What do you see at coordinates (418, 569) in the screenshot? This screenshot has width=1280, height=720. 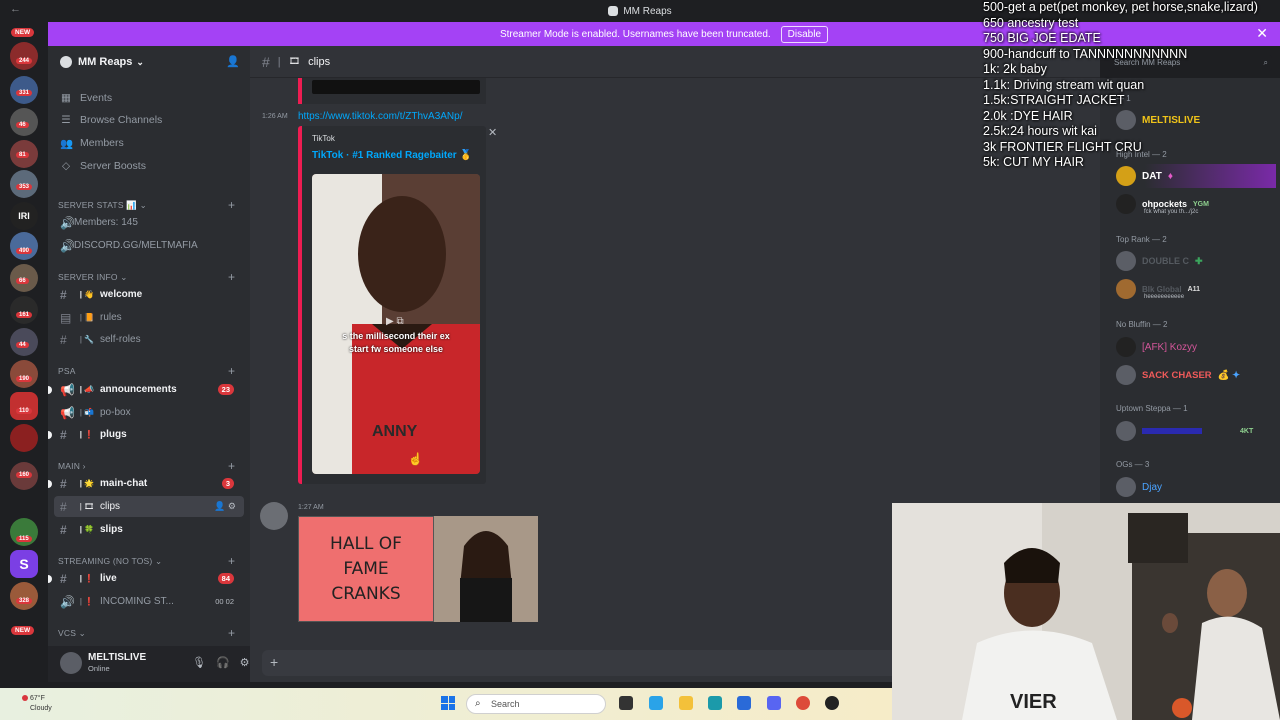 I see `image-attachment: HALL OF FAME CRANKS` at bounding box center [418, 569].